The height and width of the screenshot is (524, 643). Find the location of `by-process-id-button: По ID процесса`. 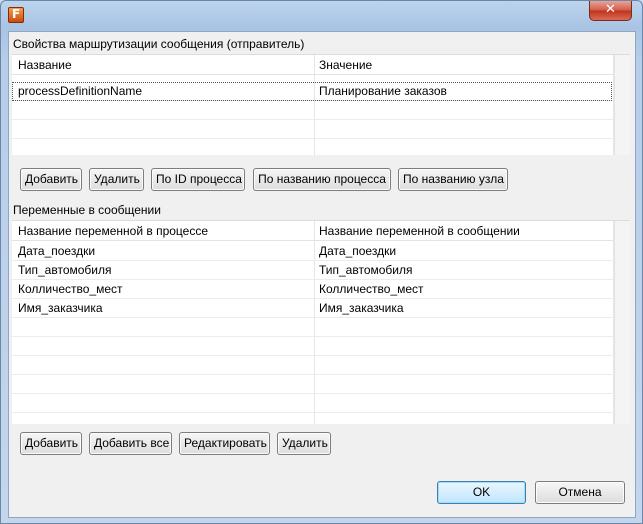

by-process-id-button: По ID процесса is located at coordinates (198, 179).